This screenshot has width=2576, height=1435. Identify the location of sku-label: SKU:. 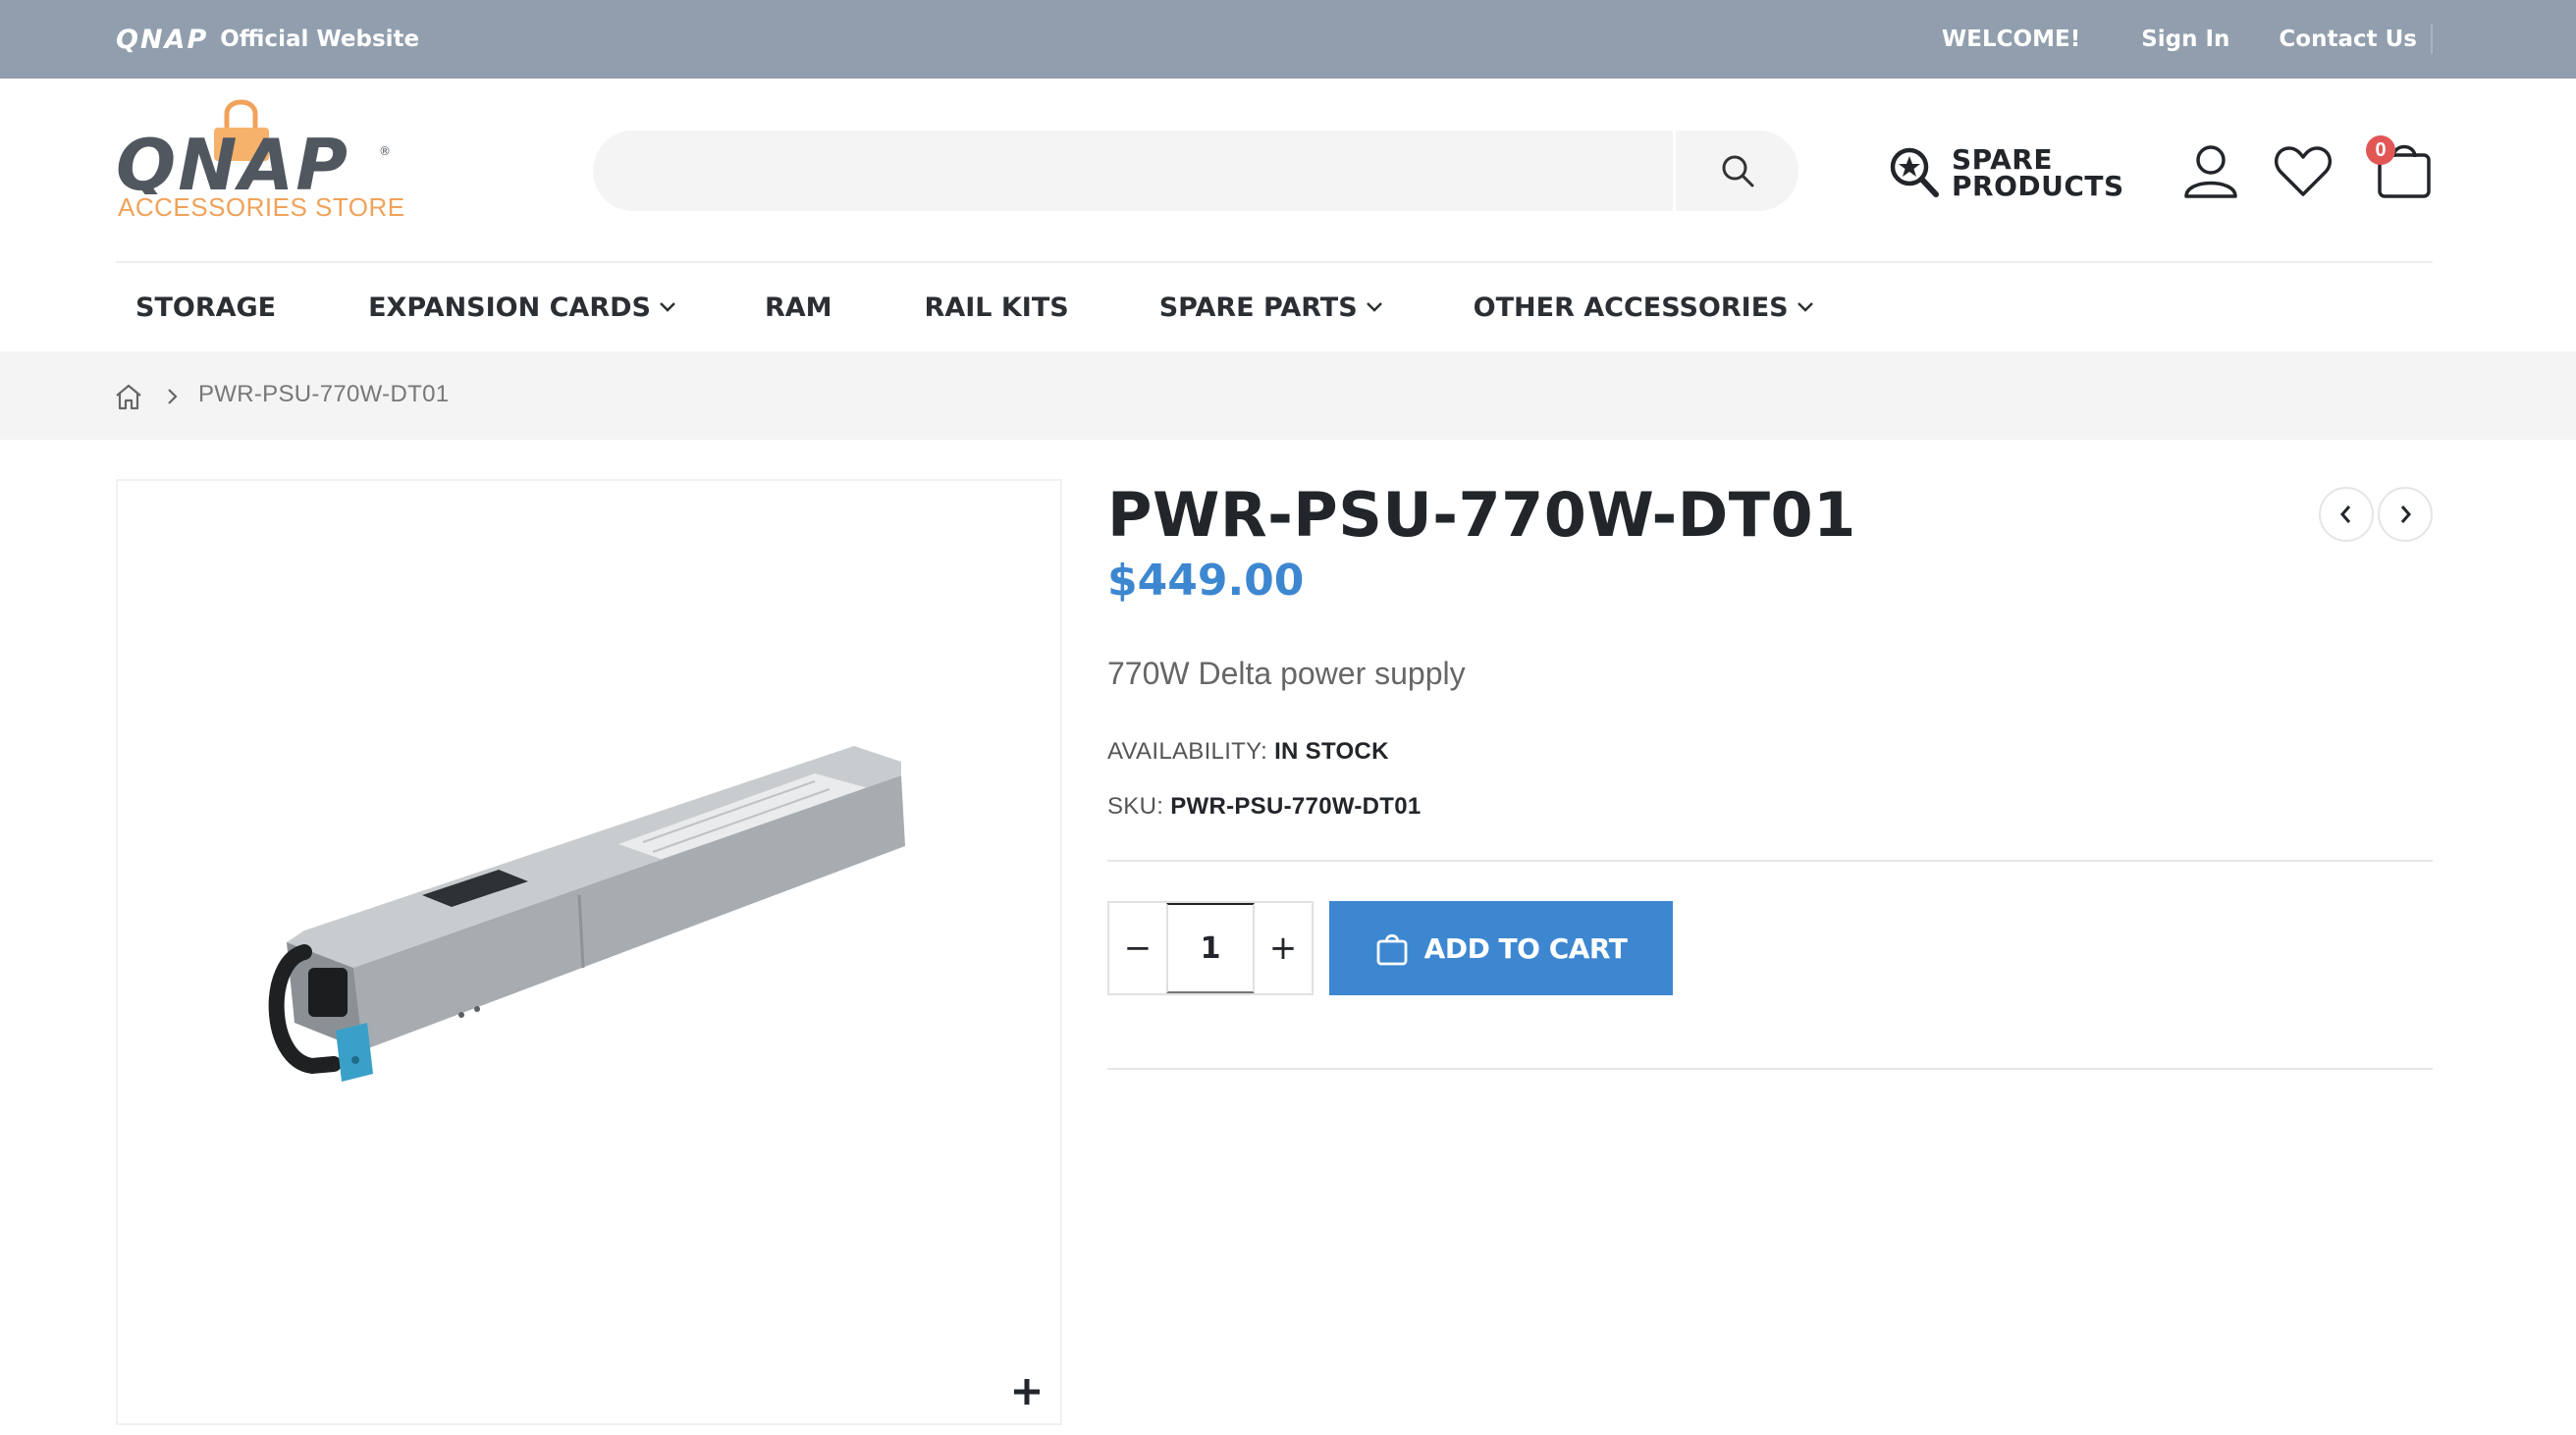
(1135, 806).